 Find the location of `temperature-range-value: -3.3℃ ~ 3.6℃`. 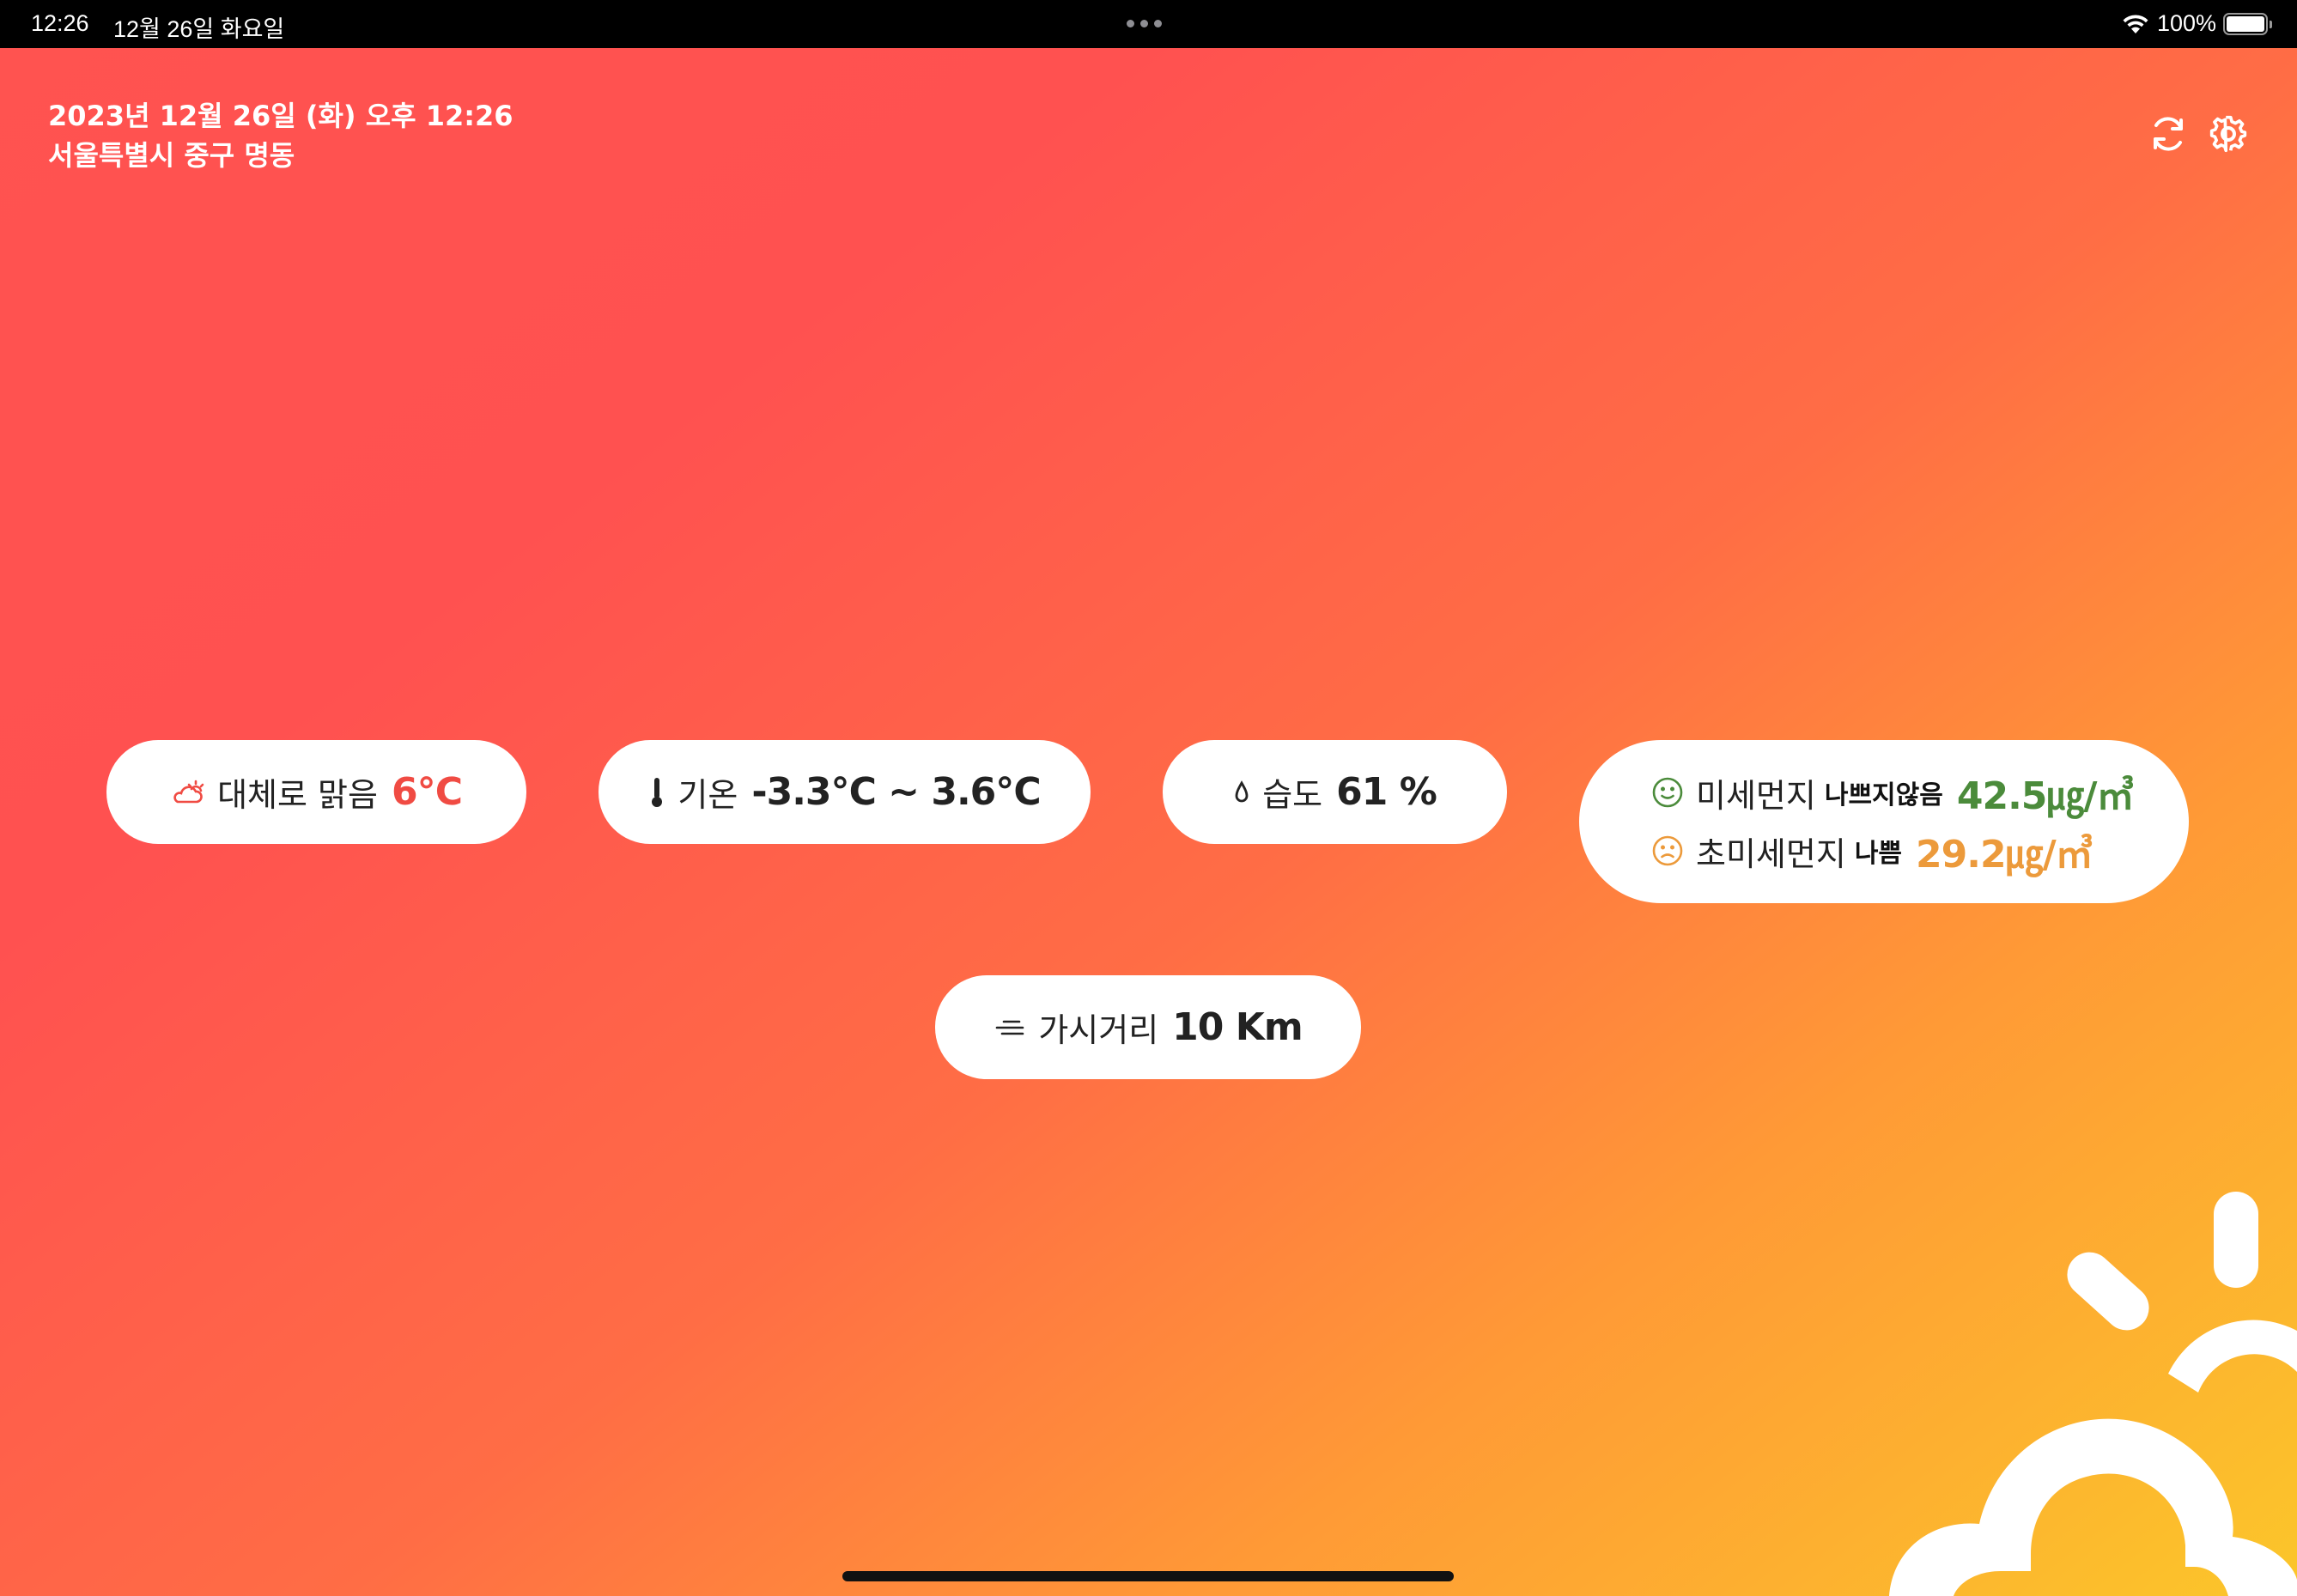

temperature-range-value: -3.3℃ ~ 3.6℃ is located at coordinates (896, 792).